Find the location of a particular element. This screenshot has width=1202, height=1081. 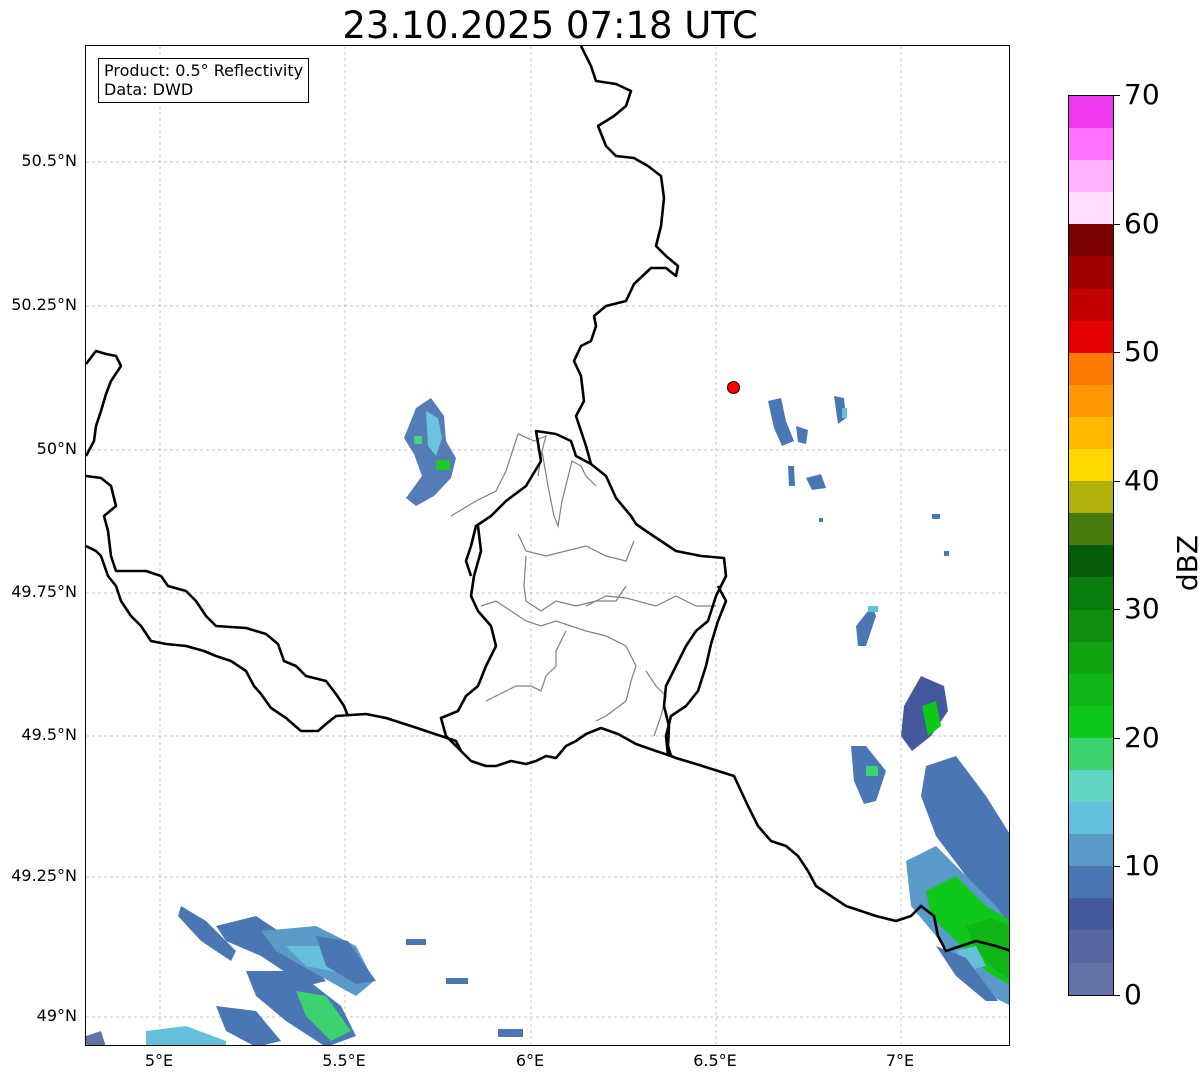

lon-label: 6.5°E is located at coordinates (715, 1060).